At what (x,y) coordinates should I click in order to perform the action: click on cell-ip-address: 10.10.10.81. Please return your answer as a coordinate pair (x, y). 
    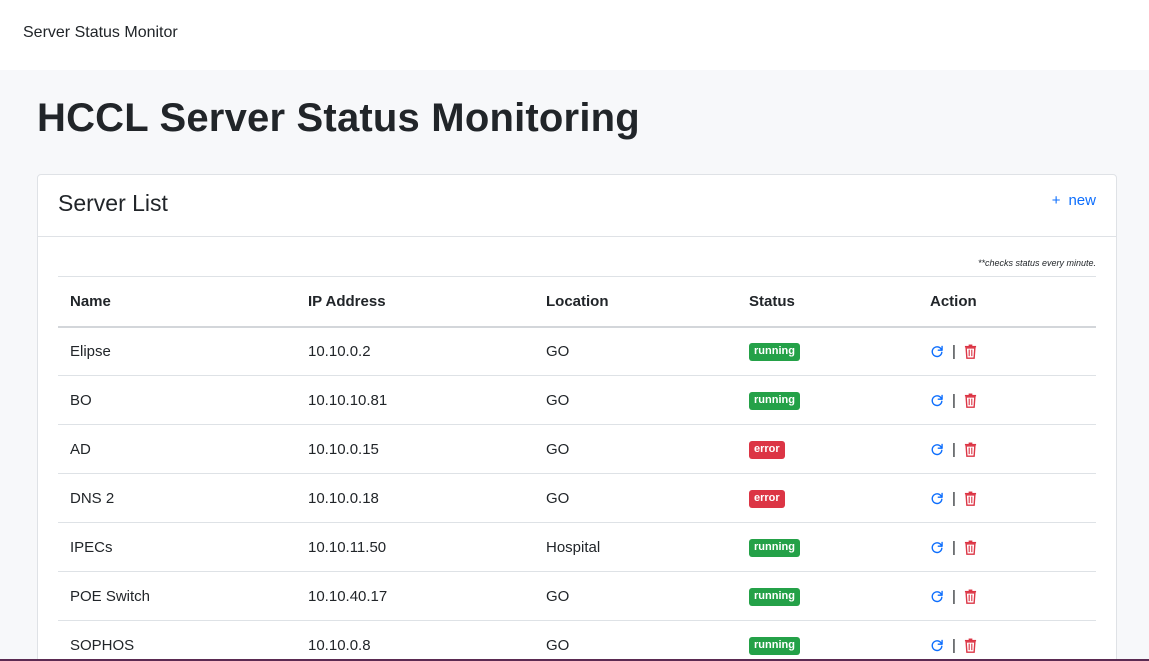
    Looking at the image, I should click on (415, 400).